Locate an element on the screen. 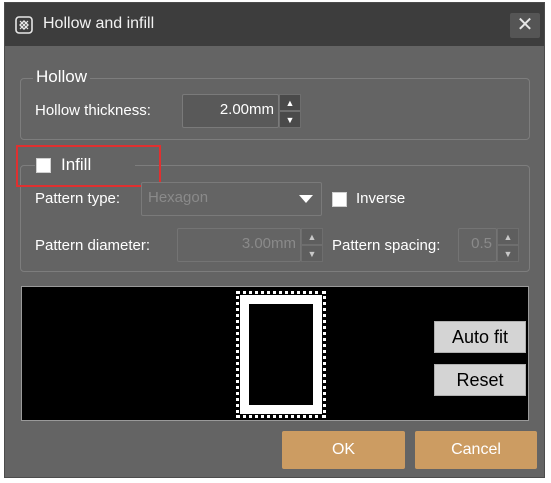 This screenshot has height=483, width=551. pattern-diameter-input: 3.00mm is located at coordinates (239, 245).